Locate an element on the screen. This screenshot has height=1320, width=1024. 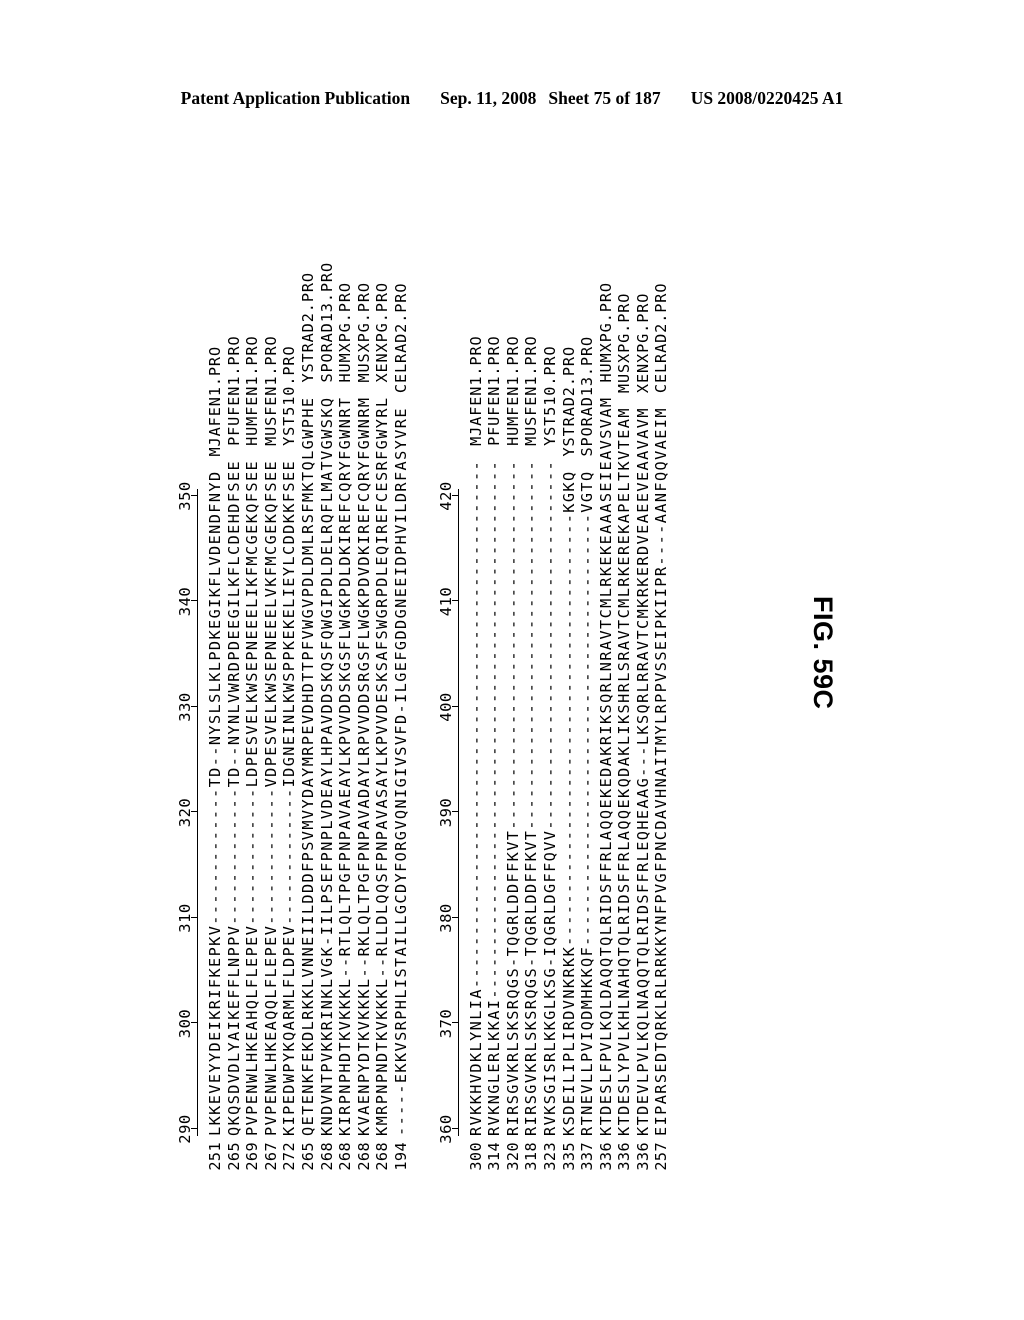
ruler-tick-label: 370 is located at coordinates (445, 1023).